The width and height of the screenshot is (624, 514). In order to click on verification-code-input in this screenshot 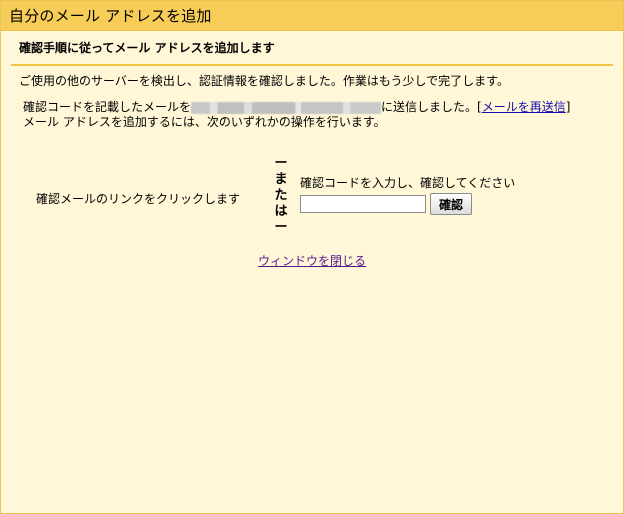, I will do `click(363, 204)`.